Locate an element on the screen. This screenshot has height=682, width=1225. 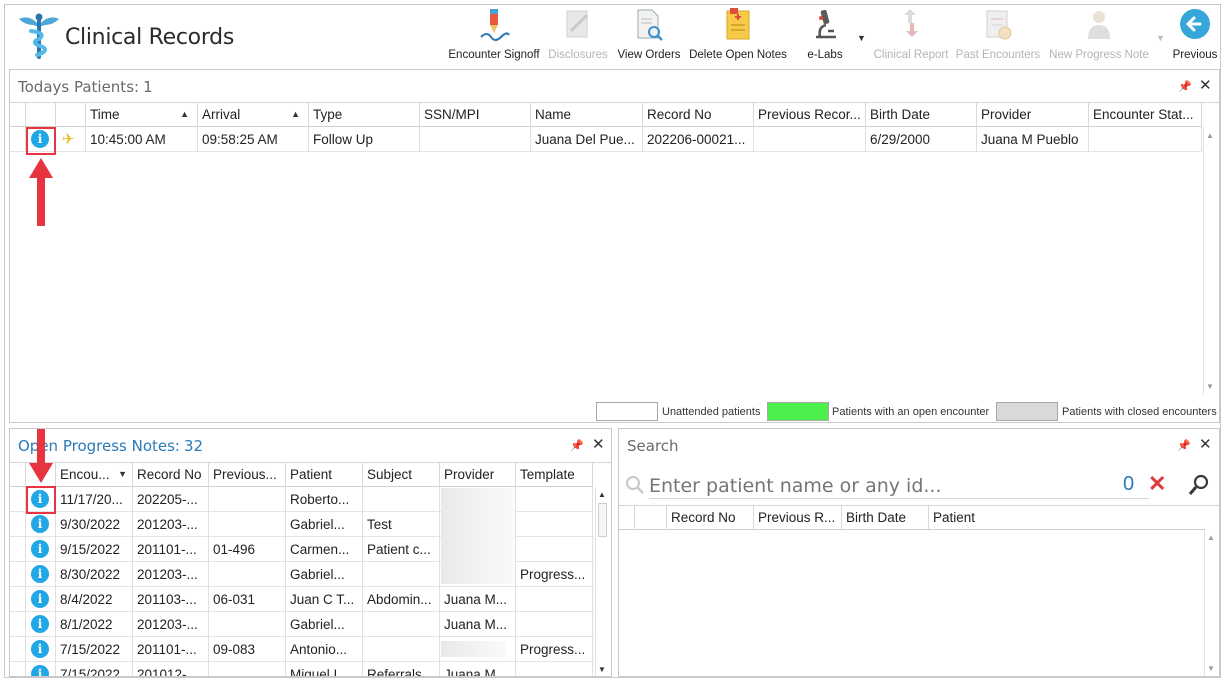
column-header-time: Time ▲ is located at coordinates (142, 115).